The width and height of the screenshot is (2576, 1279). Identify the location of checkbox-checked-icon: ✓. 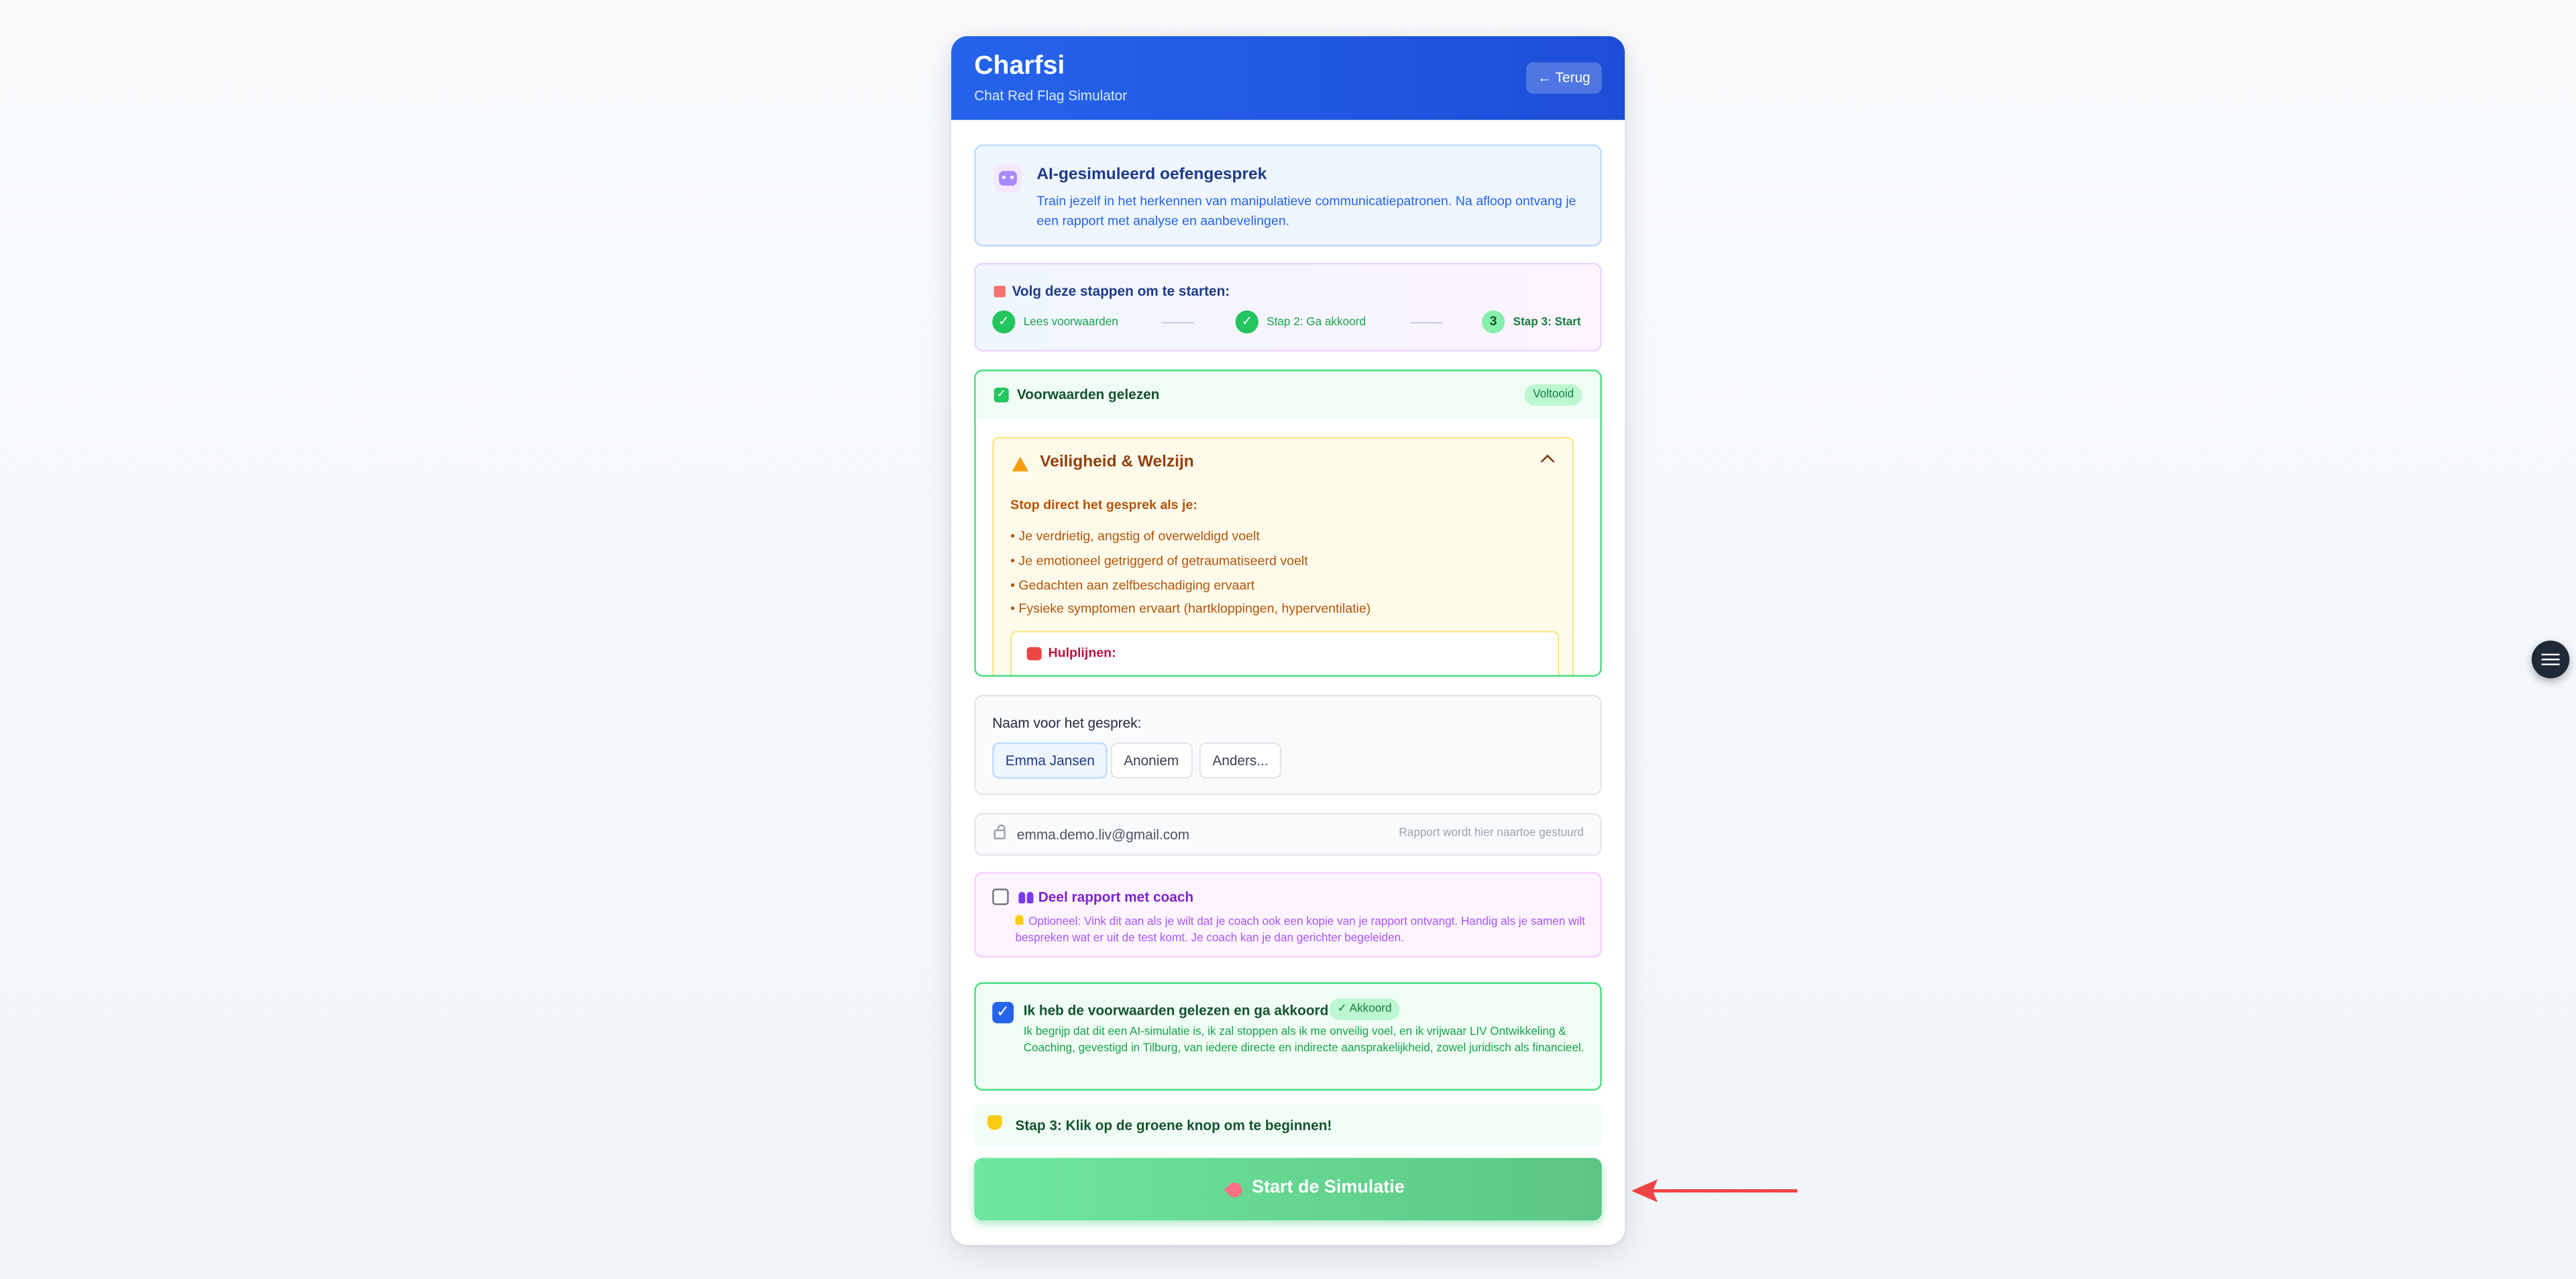
(1001, 395).